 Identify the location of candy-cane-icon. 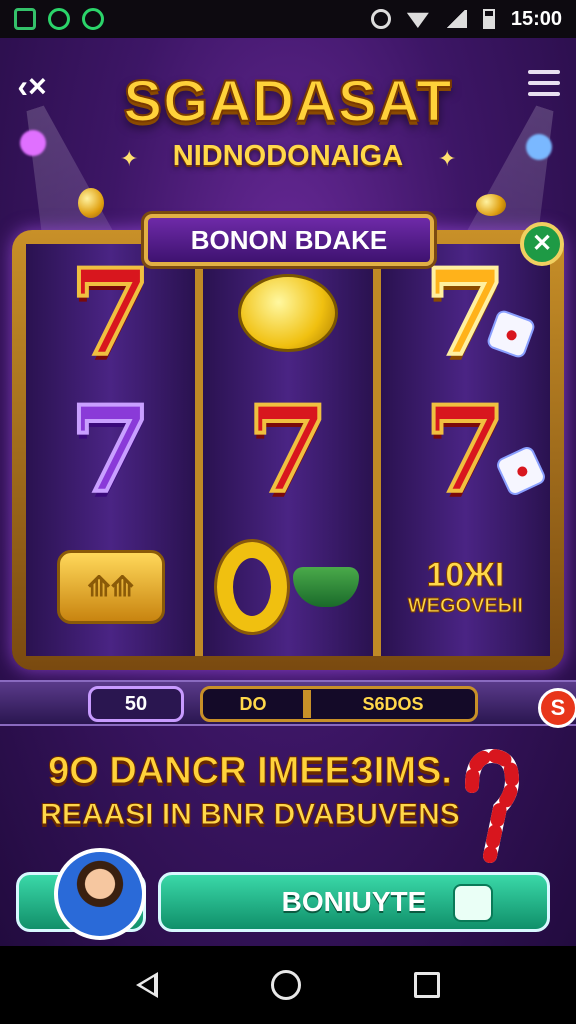
(492, 805).